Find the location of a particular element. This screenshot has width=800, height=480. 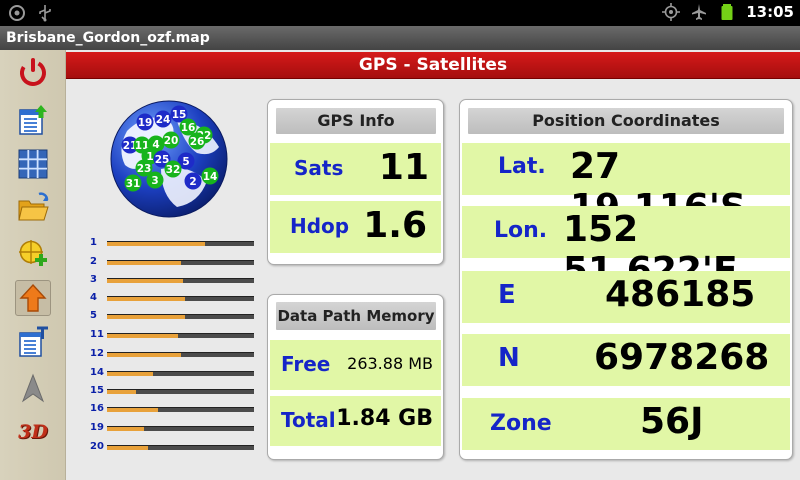

satellite-marker: 14 is located at coordinates (210, 176).